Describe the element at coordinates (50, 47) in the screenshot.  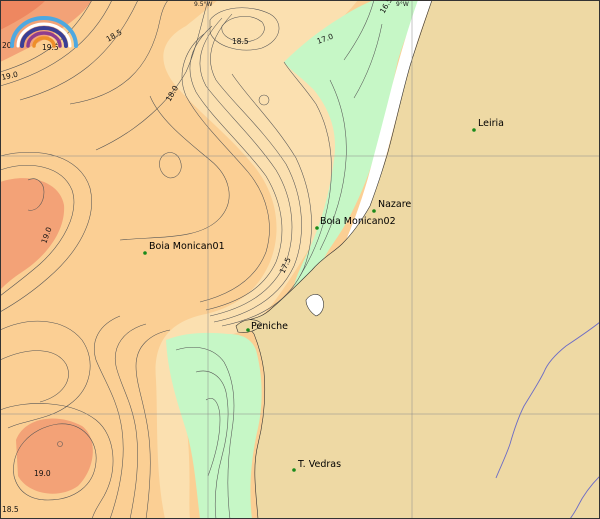
I see `contour-label: 19.5` at that location.